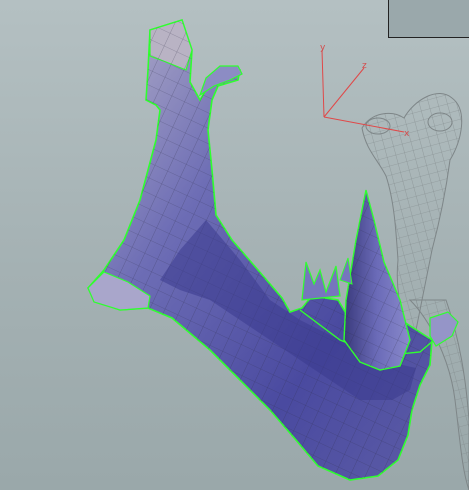  I want to click on tooth-cluster, so click(321, 281).